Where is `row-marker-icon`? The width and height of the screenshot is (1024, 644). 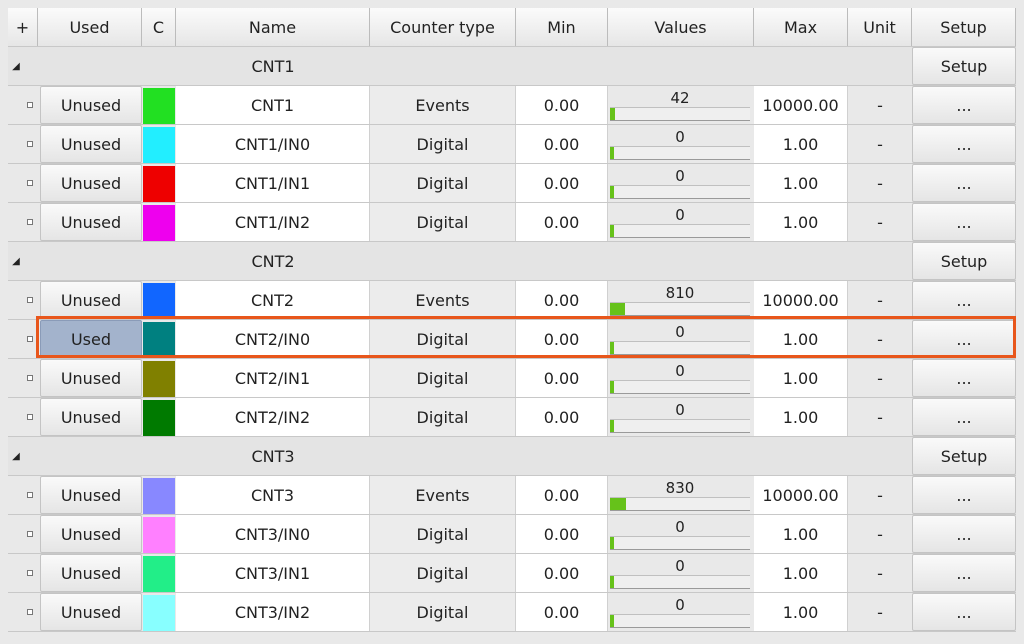
row-marker-icon is located at coordinates (30, 105).